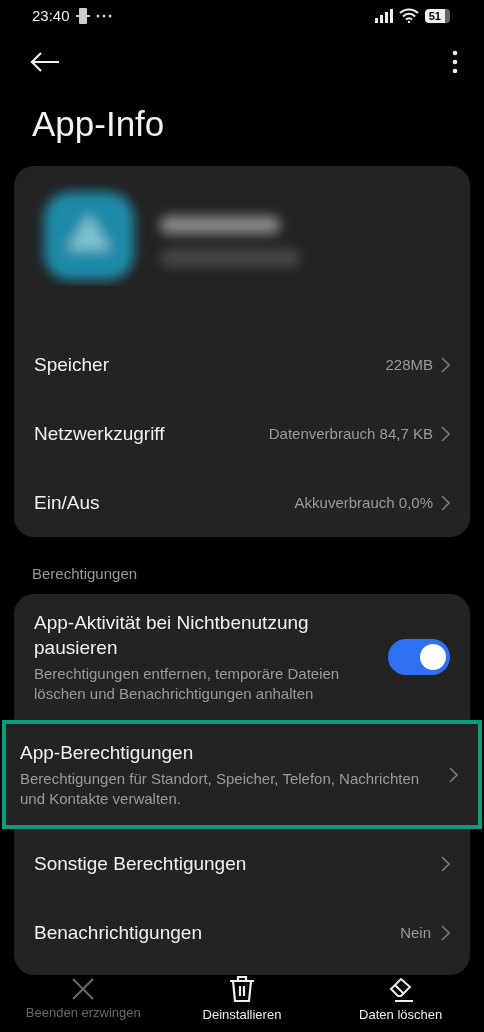  What do you see at coordinates (455, 61) in the screenshot?
I see `more-menu-button` at bounding box center [455, 61].